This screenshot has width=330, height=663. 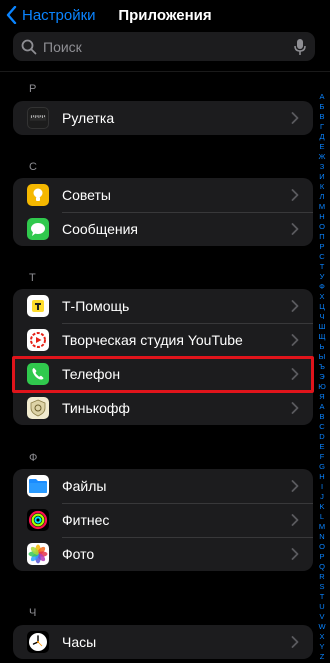 What do you see at coordinates (322, 657) in the screenshot?
I see `index-letter: Z` at bounding box center [322, 657].